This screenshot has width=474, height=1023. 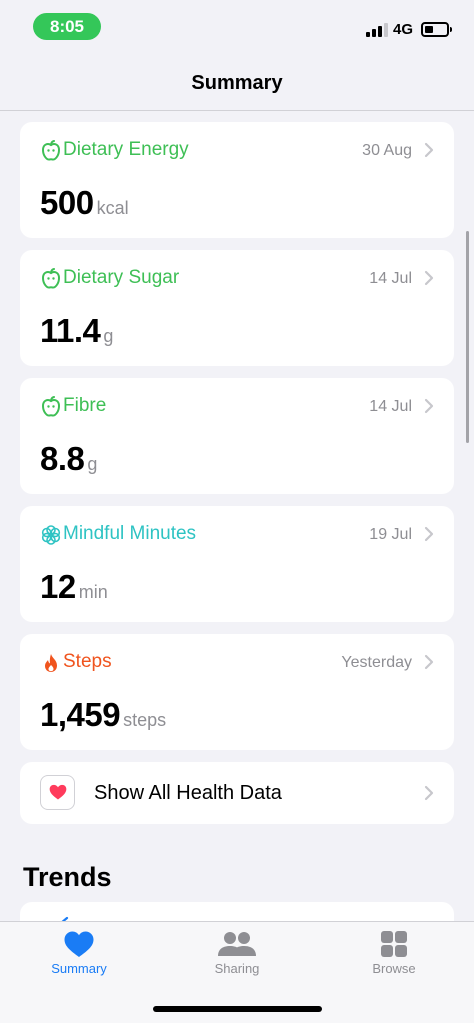 What do you see at coordinates (376, 662) in the screenshot?
I see `card-date: Yesterday` at bounding box center [376, 662].